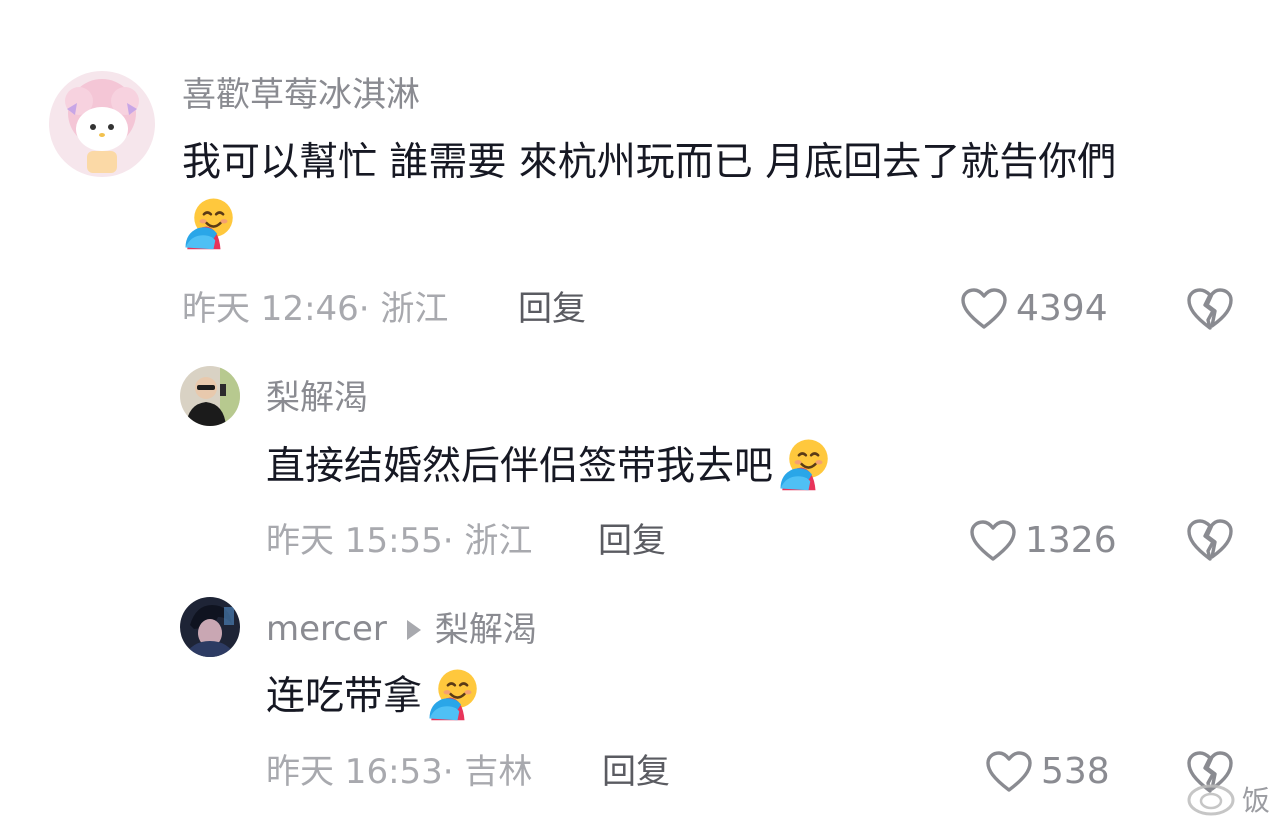 The height and width of the screenshot is (827, 1284). I want to click on reply-arrow-icon, so click(413, 630).